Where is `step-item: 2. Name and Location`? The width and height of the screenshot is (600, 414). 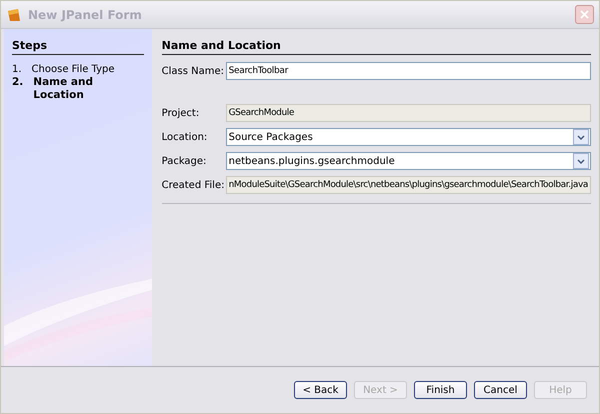 step-item: 2. Name and Location is located at coordinates (53, 89).